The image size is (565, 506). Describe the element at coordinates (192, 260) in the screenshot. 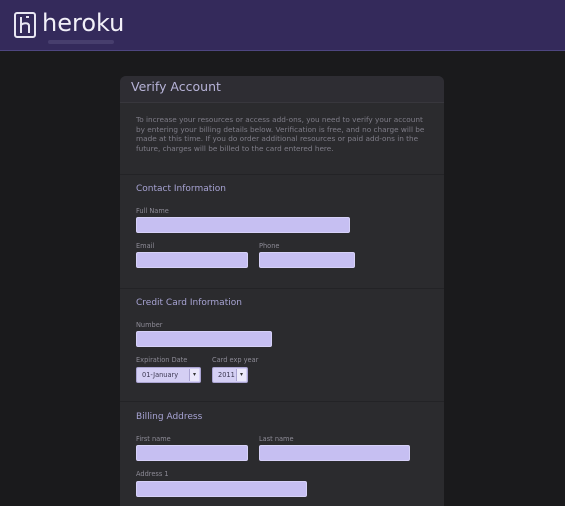

I see `email-input` at that location.